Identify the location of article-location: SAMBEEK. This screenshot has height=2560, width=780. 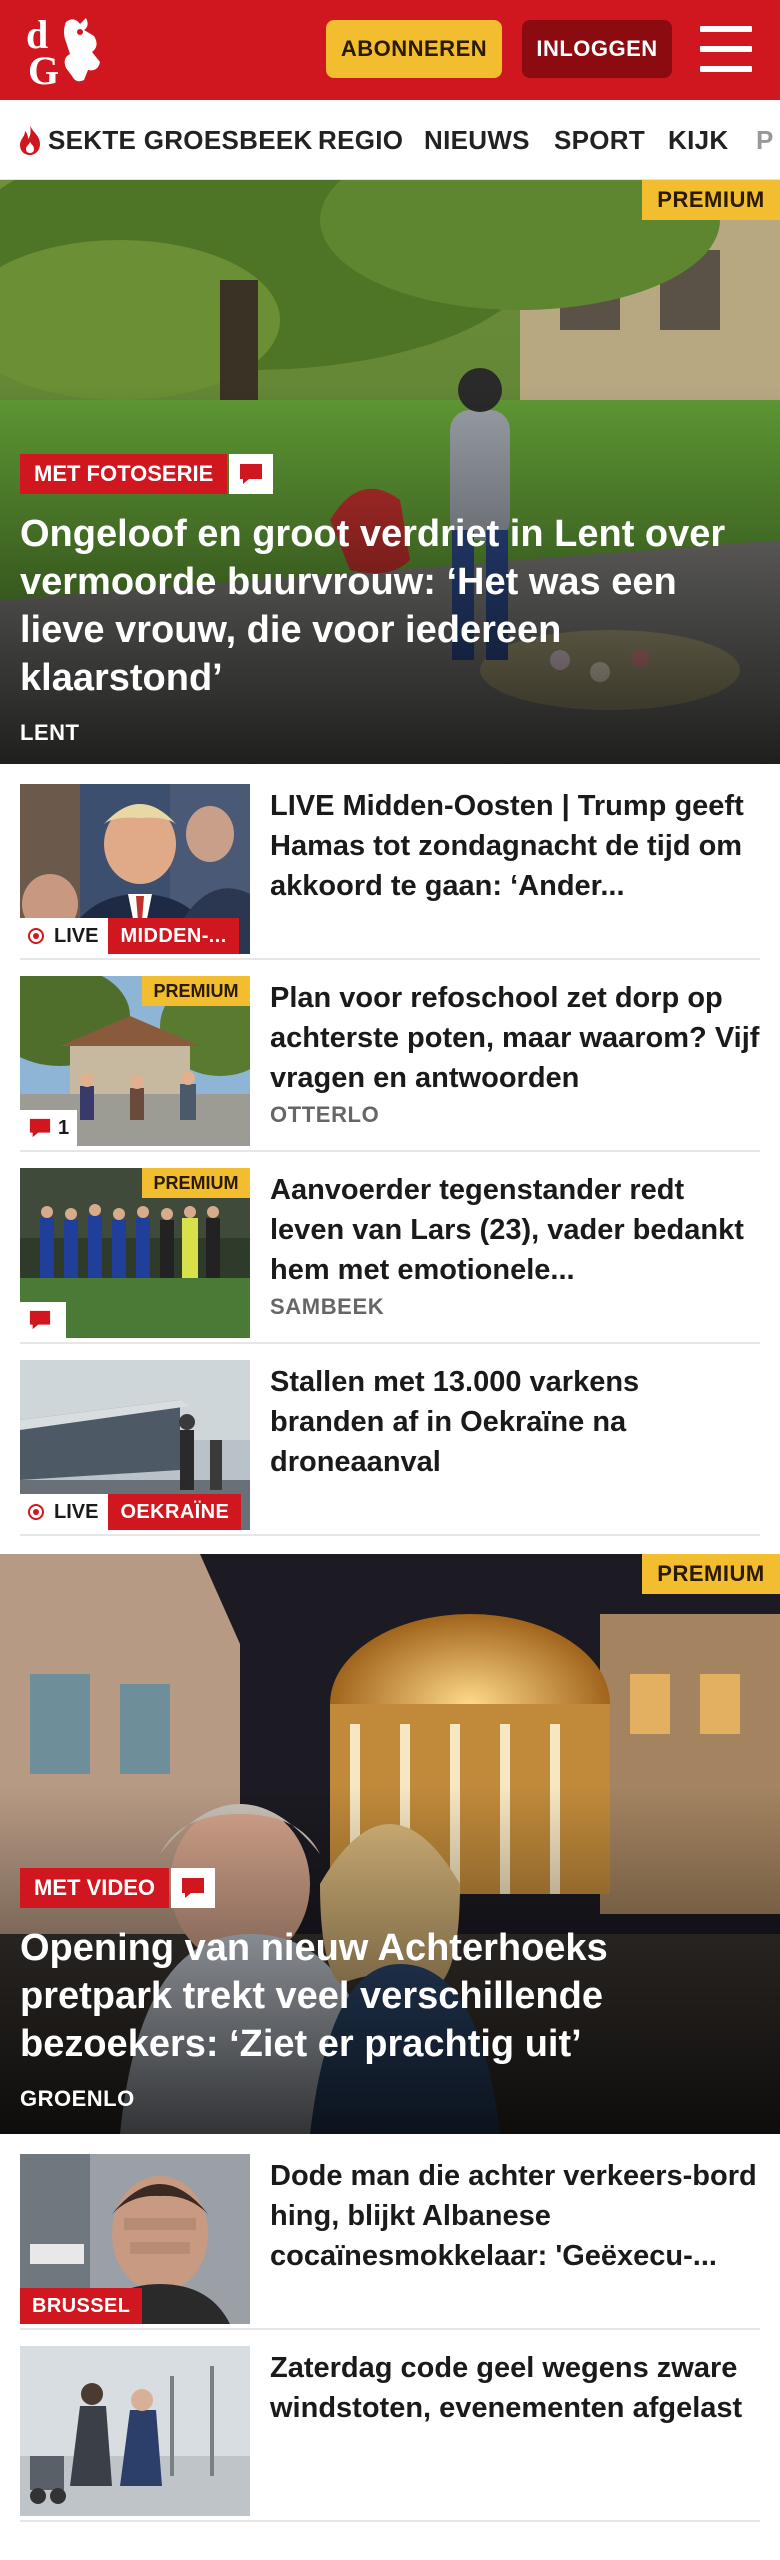
(327, 1306).